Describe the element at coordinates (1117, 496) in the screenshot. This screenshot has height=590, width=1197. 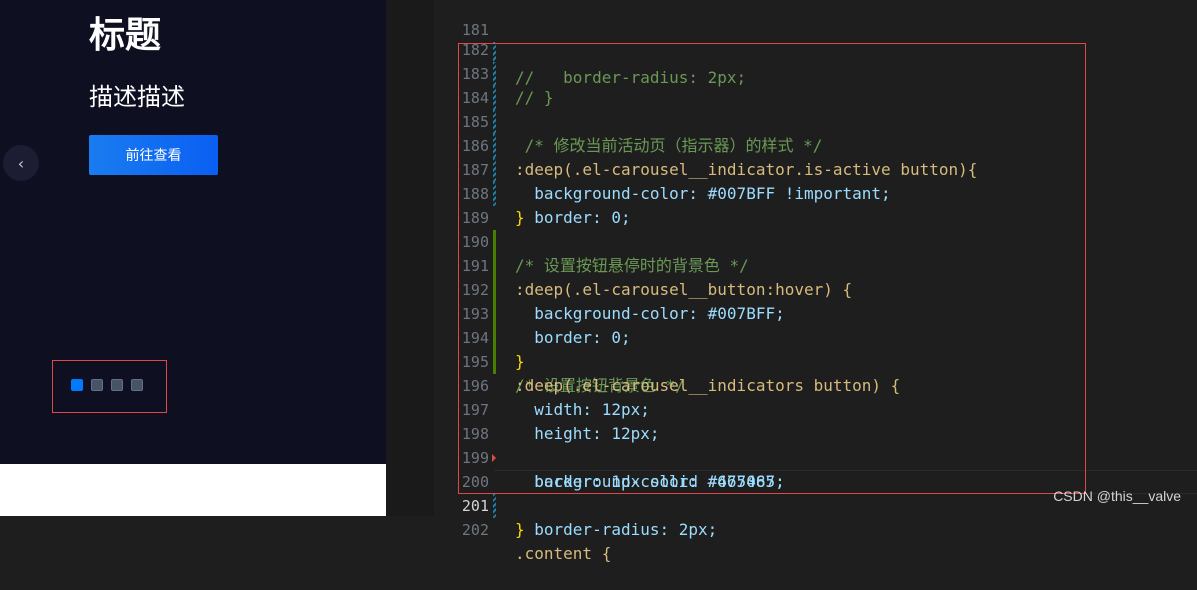
I see `watermark: CSDN @this__valve` at that location.